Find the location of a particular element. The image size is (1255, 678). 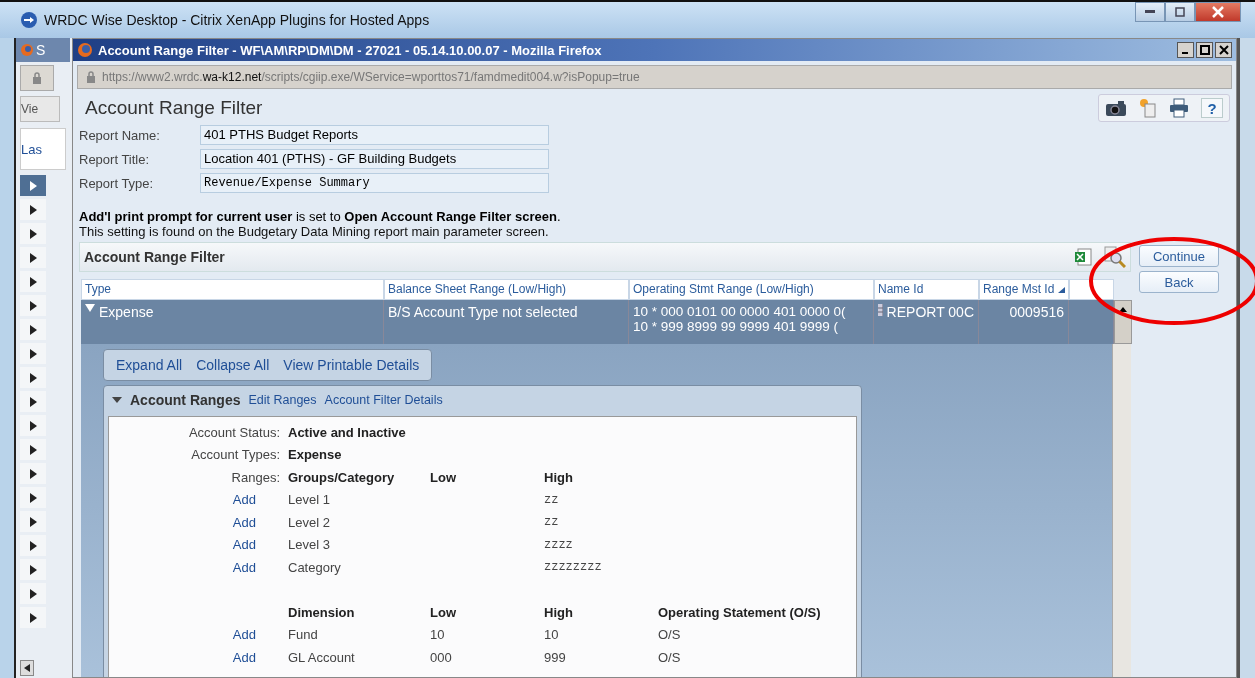

maximize-button is located at coordinates (1204, 50).